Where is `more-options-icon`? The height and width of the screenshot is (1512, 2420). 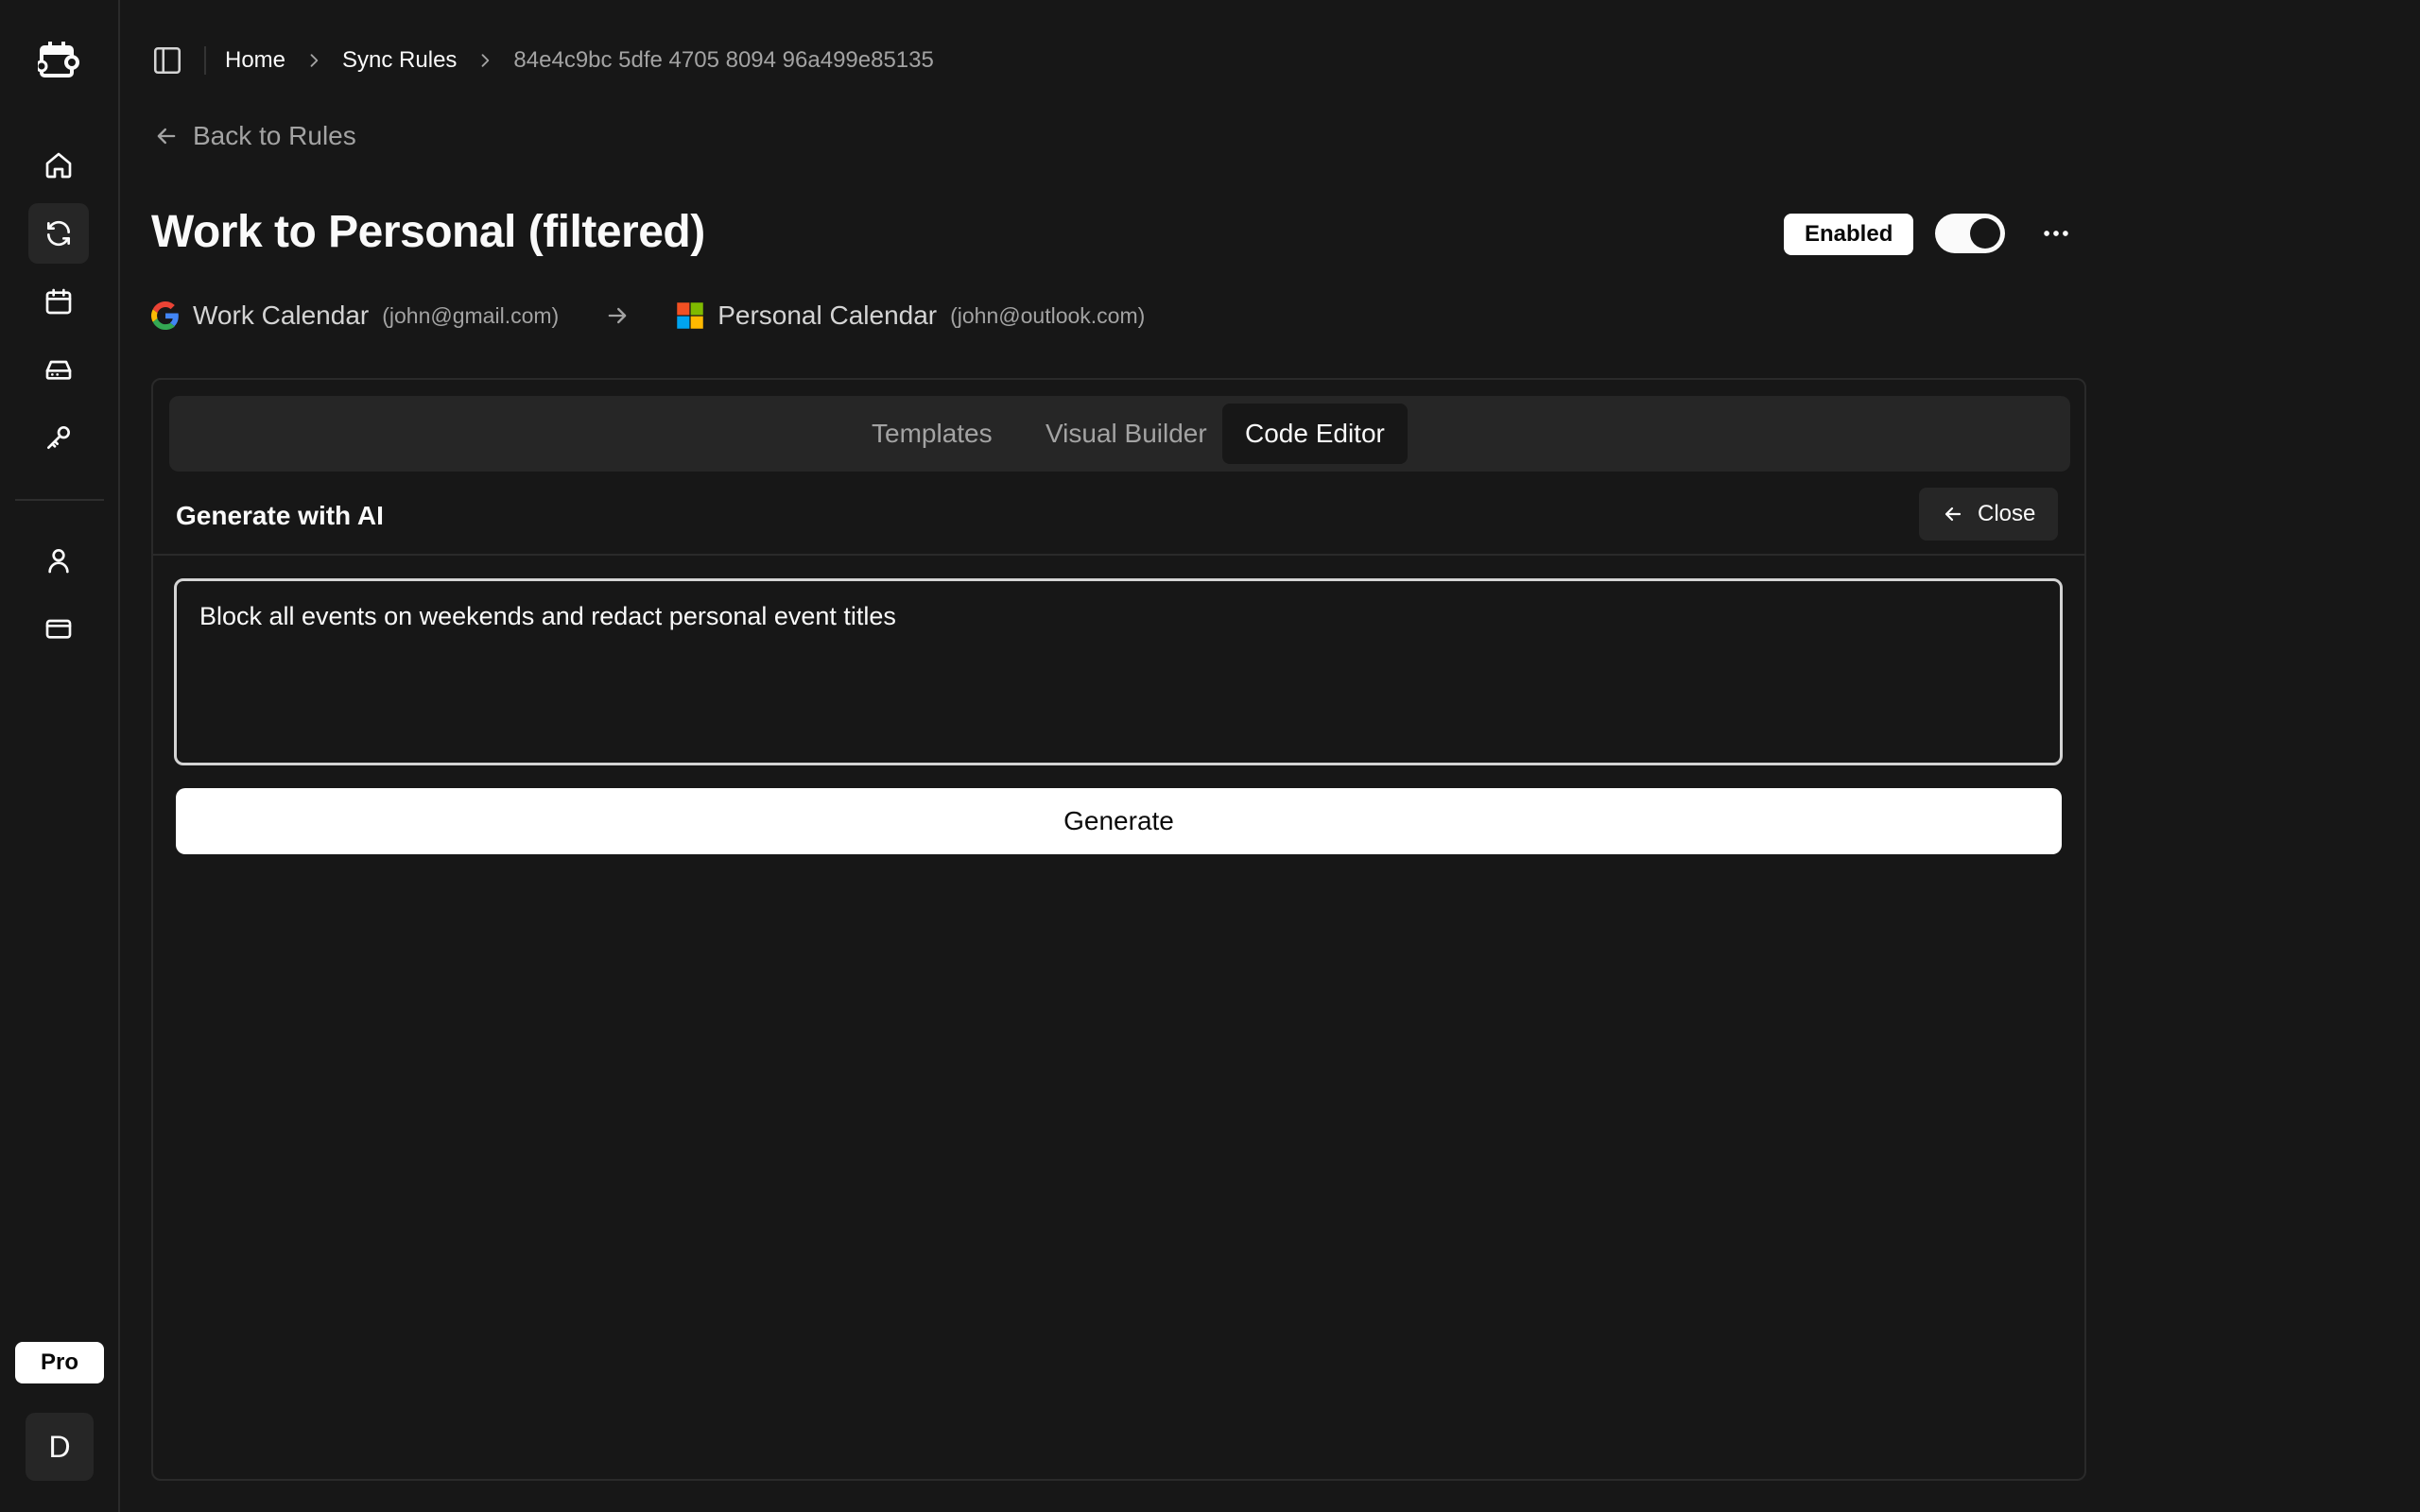 more-options-icon is located at coordinates (2056, 233).